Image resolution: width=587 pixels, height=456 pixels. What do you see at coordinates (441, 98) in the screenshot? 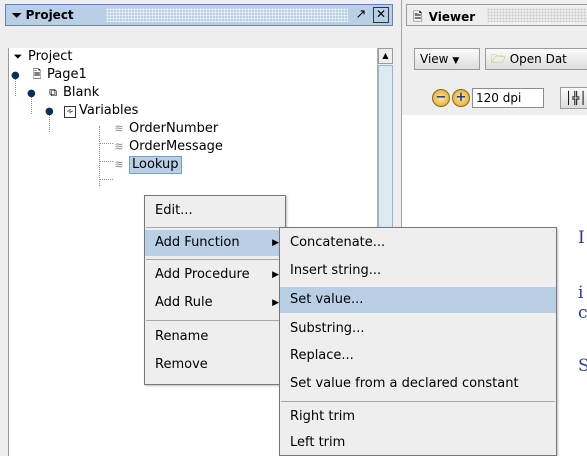
I see `zoom-out-icon: −` at bounding box center [441, 98].